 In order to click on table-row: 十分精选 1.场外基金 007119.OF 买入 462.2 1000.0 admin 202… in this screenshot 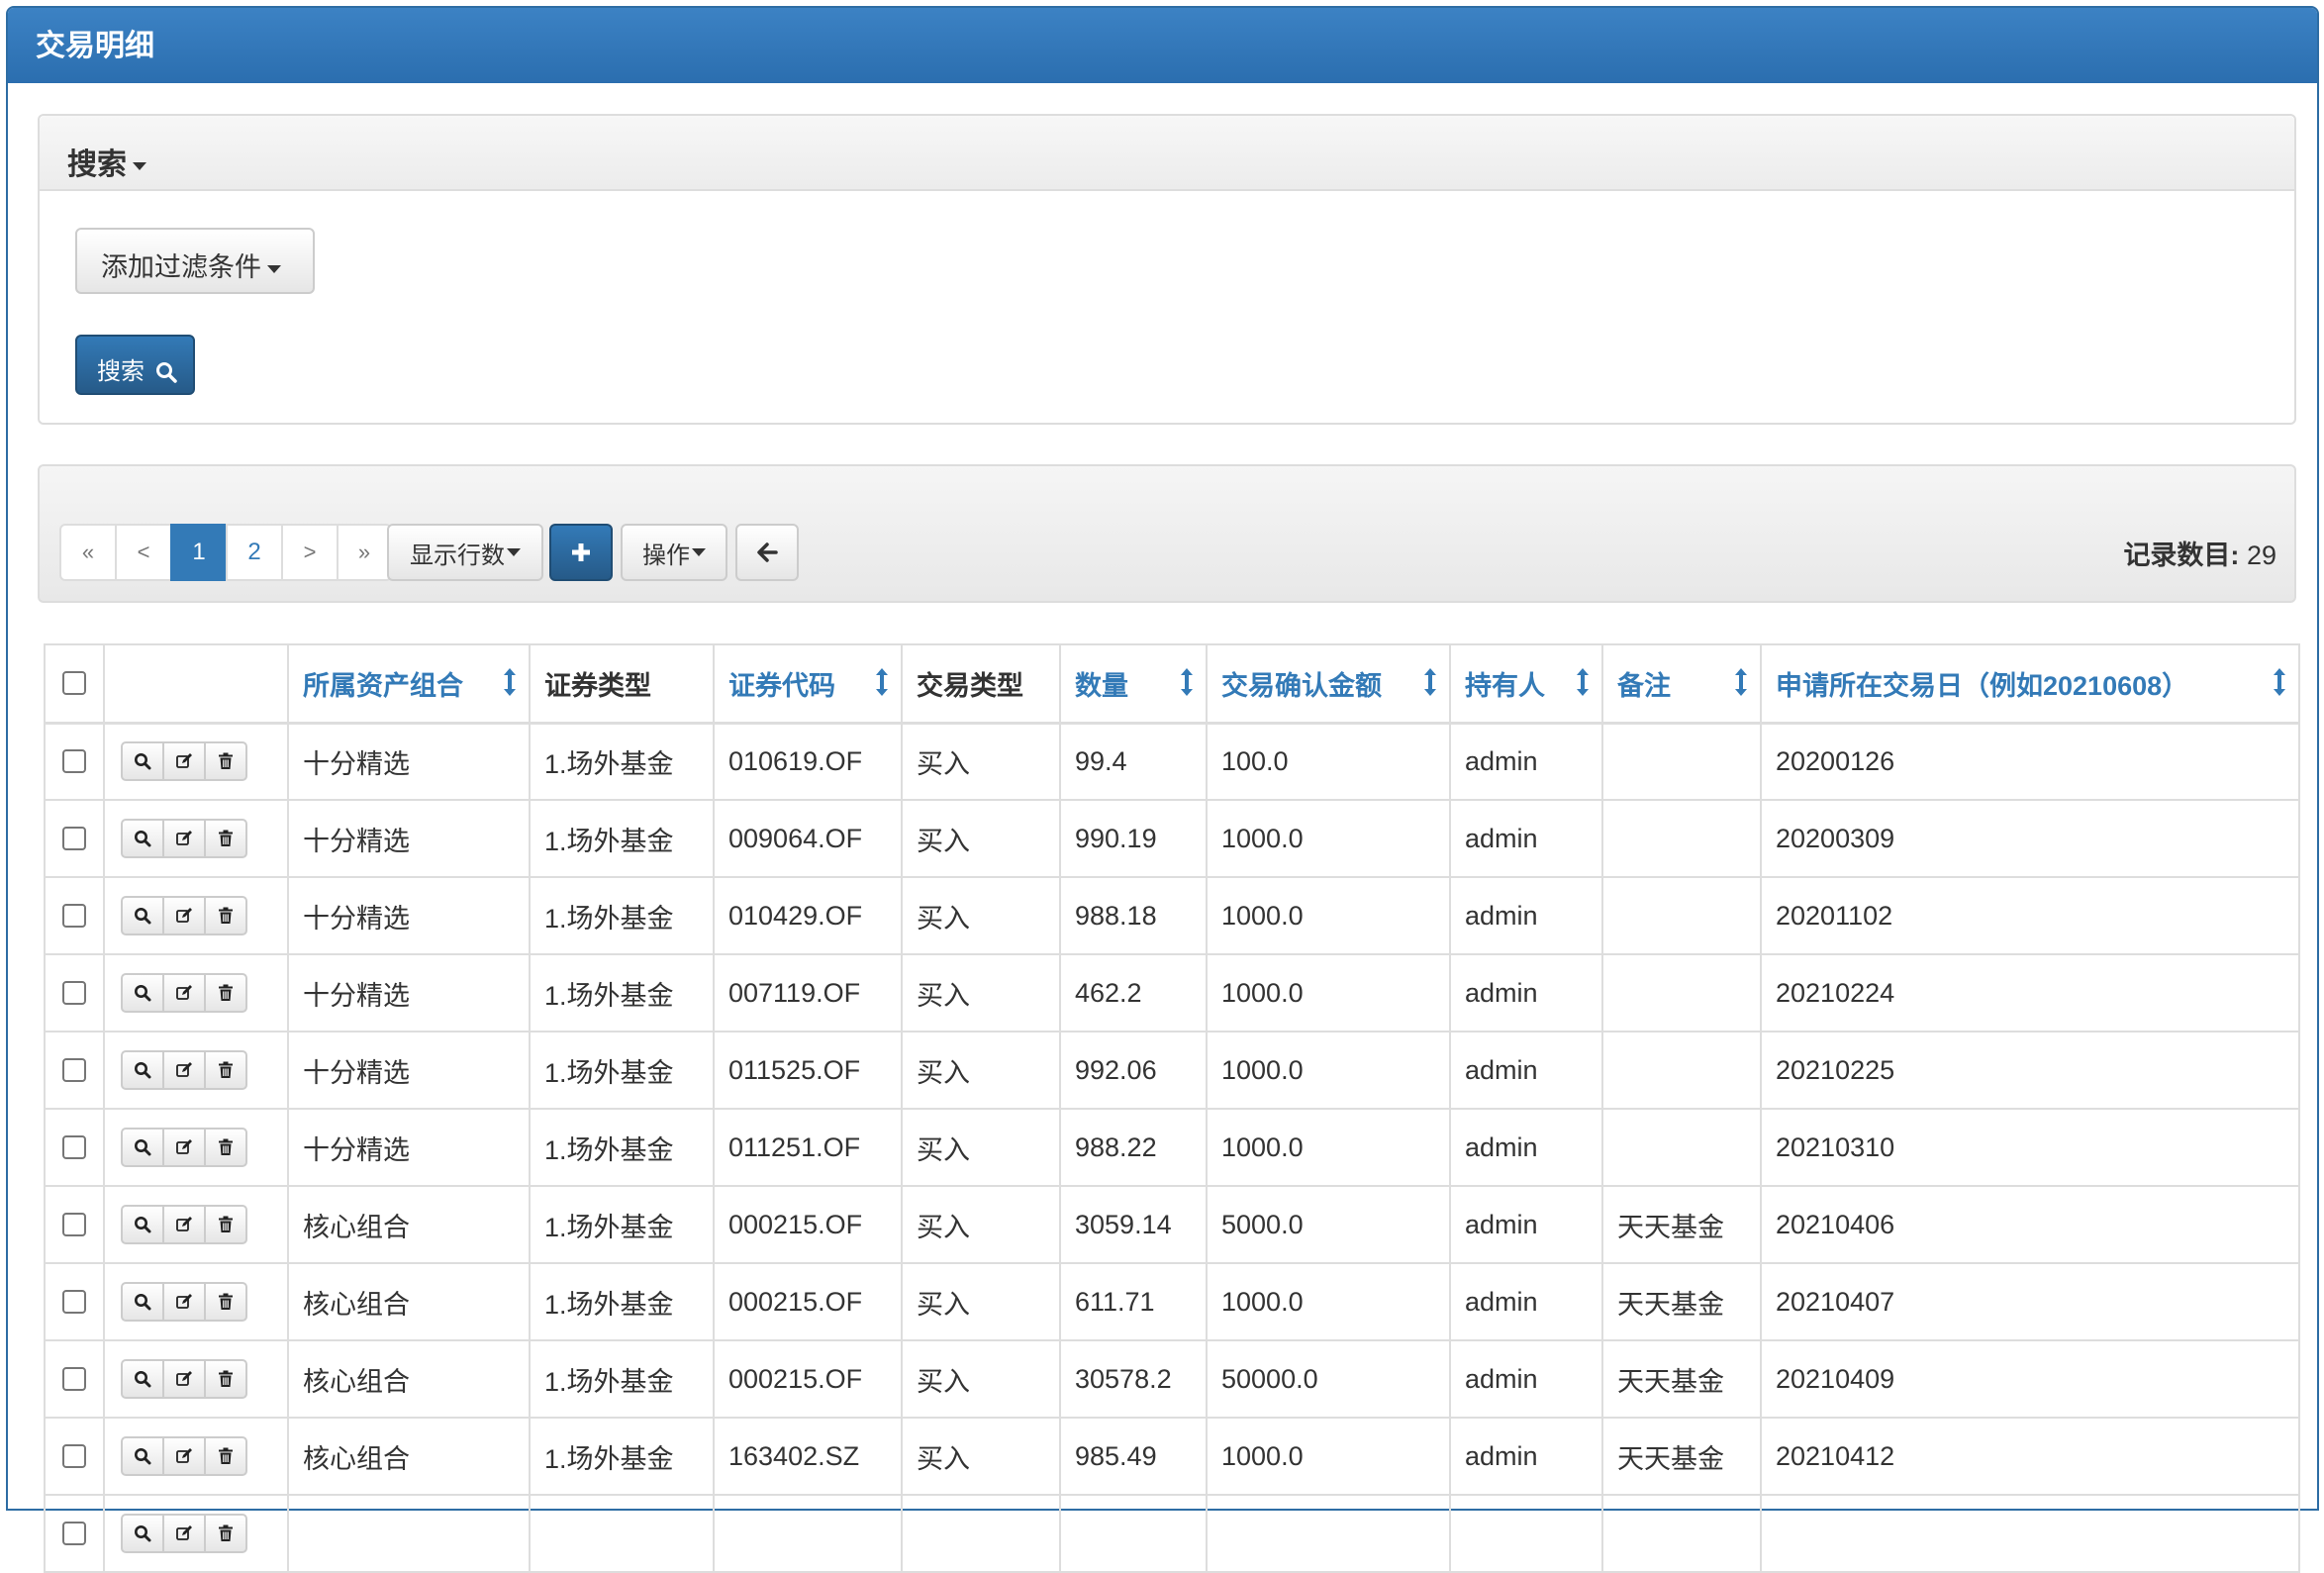, I will do `click(1172, 992)`.